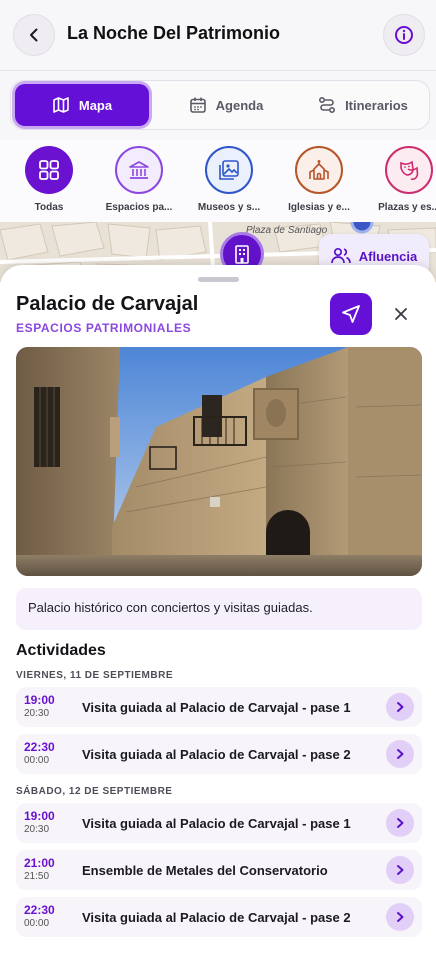 Image resolution: width=436 pixels, height=954 pixels. I want to click on category-espacios-circle, so click(139, 170).